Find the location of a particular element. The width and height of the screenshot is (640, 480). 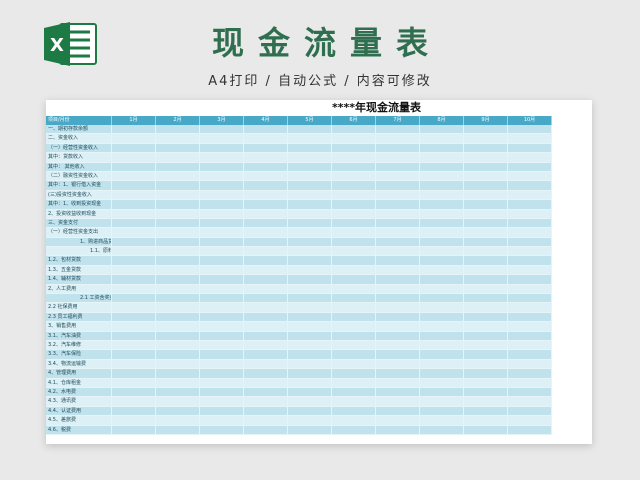

row-label: （一）经营性资金收入 is located at coordinates (79, 148).